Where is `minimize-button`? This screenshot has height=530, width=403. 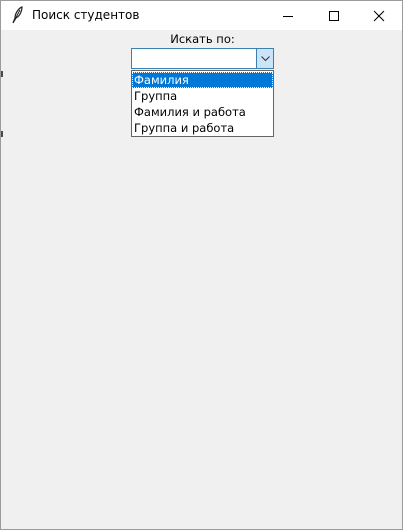 minimize-button is located at coordinates (288, 15).